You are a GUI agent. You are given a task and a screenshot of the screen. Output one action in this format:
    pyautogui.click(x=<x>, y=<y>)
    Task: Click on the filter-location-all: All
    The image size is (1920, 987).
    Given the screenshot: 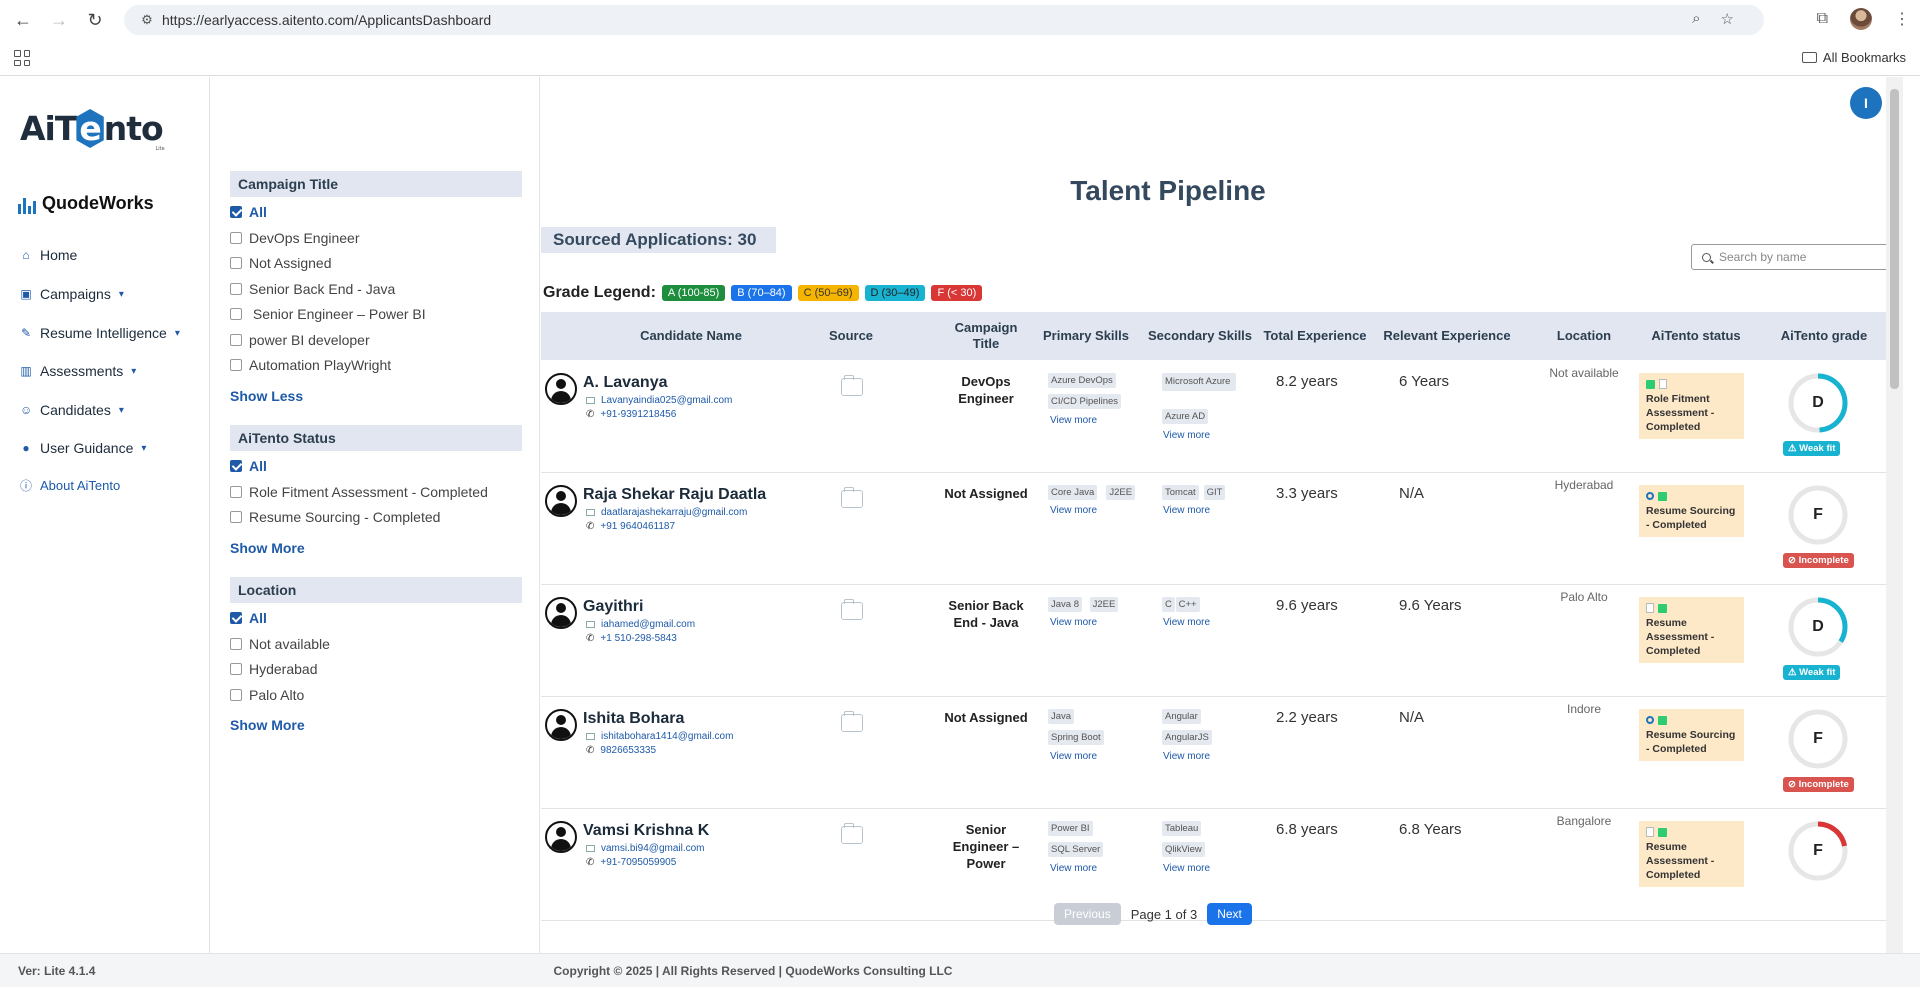 What is the action you would take?
    pyautogui.click(x=248, y=618)
    